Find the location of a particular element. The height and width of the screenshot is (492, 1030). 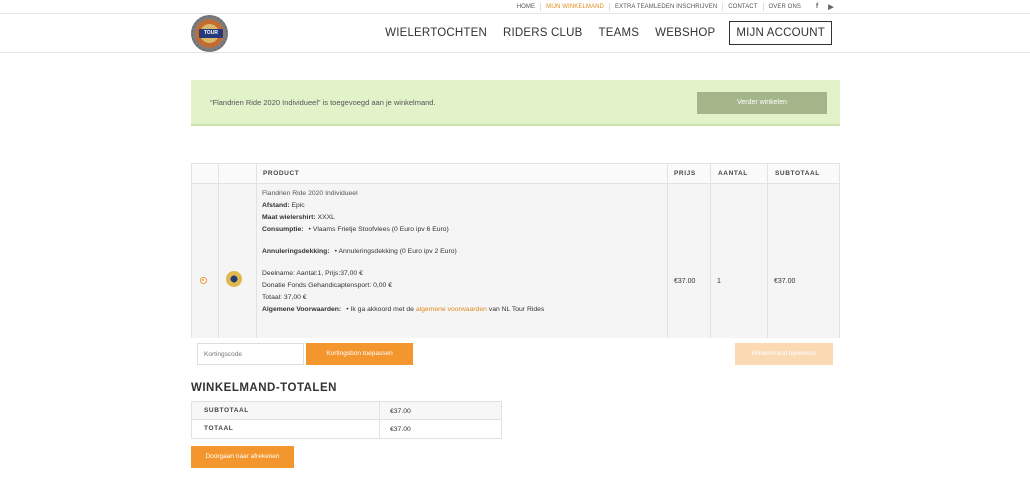

proceed-to-checkout-button: Doorgaan naar afrekenen is located at coordinates (242, 457).